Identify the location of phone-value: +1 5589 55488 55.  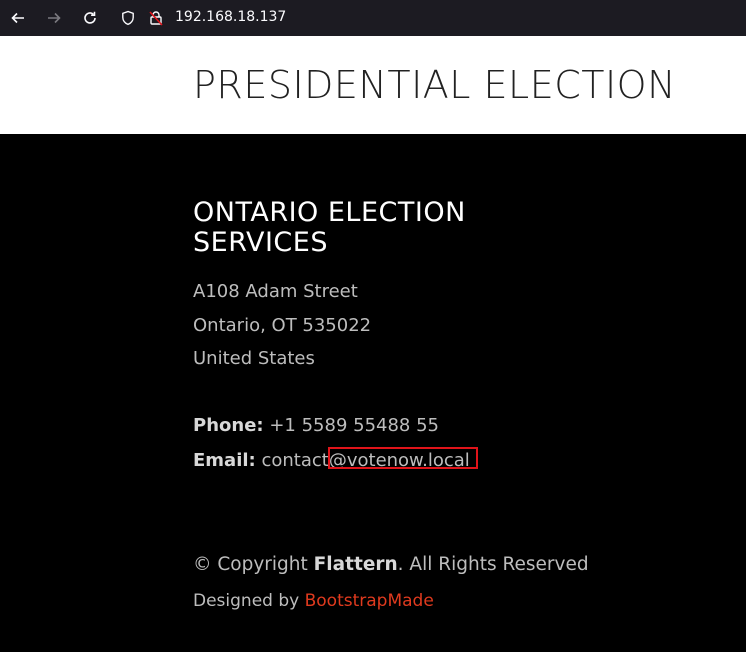
(354, 425).